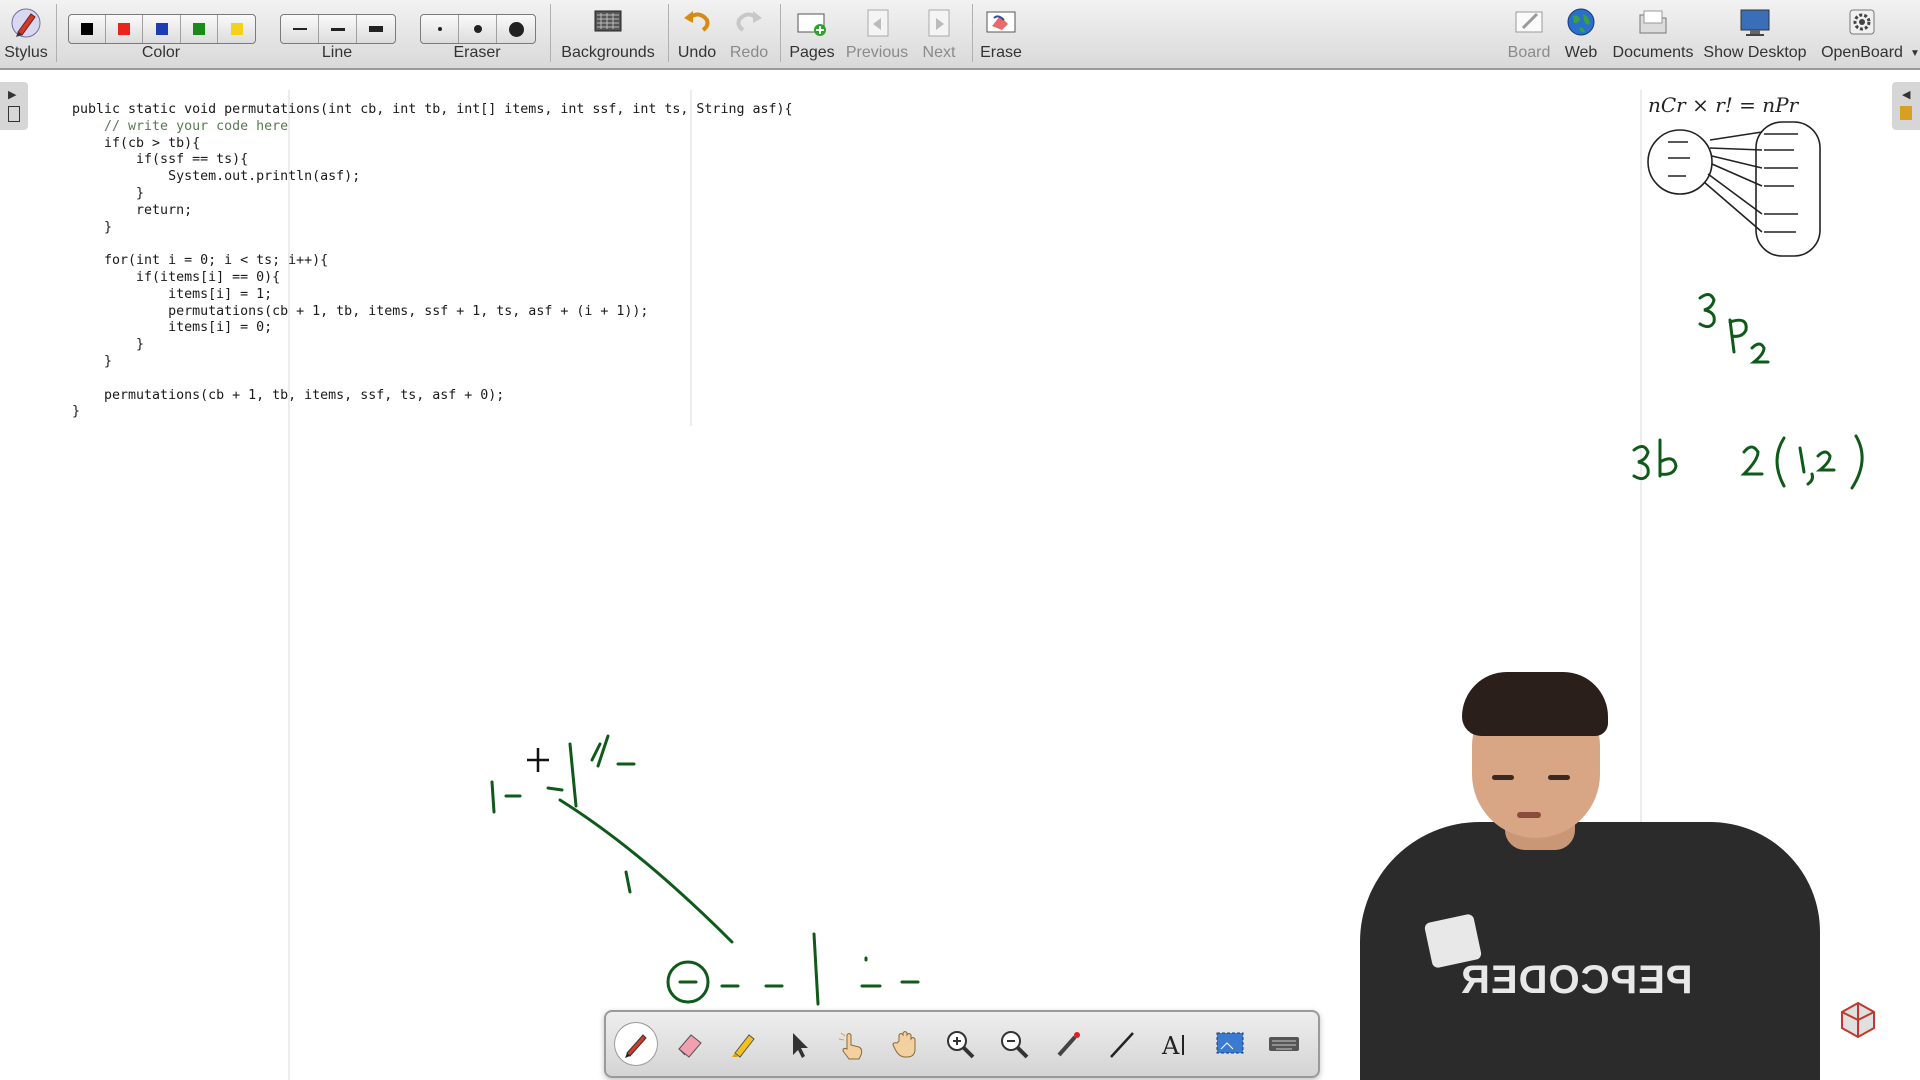  What do you see at coordinates (1906, 113) in the screenshot?
I see `features-icon` at bounding box center [1906, 113].